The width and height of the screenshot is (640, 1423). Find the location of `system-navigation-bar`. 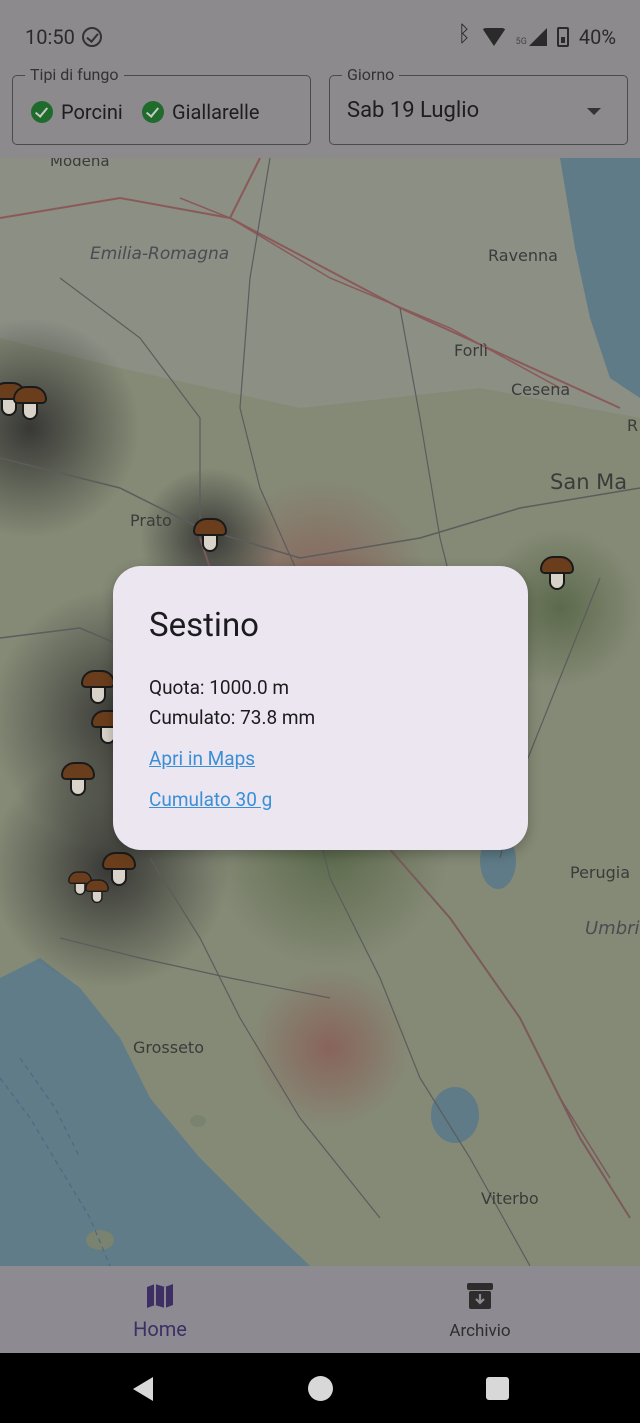

system-navigation-bar is located at coordinates (320, 1388).